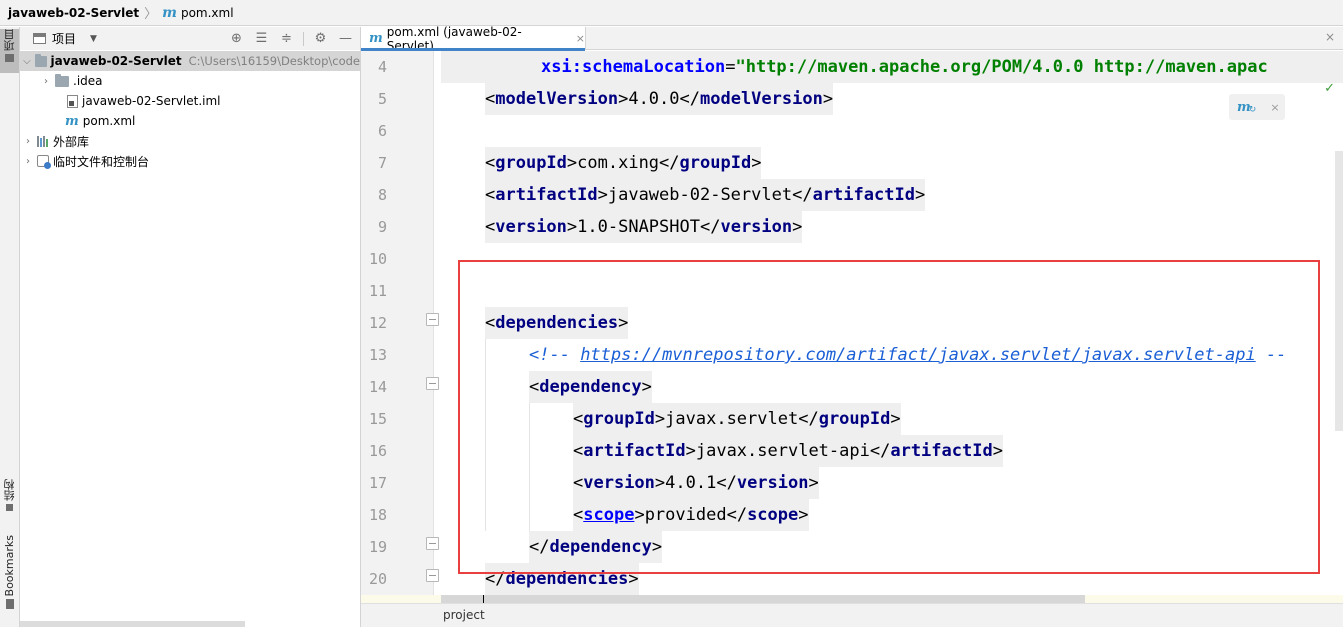 Image resolution: width=1343 pixels, height=627 pixels. I want to click on line-number: 19, so click(377, 547).